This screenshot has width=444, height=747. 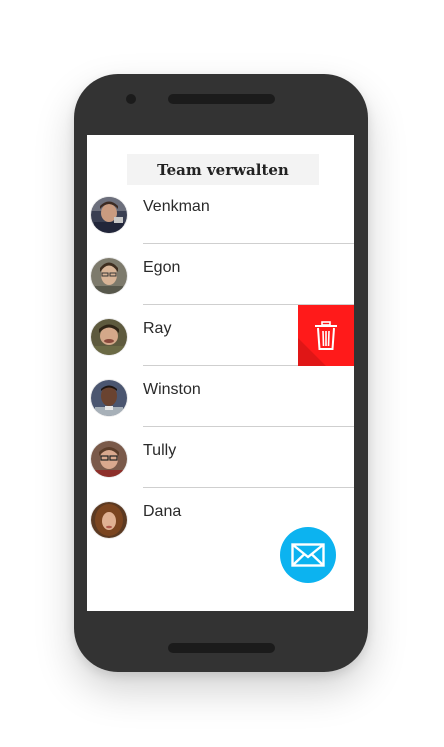 I want to click on team-member-row: Egon, so click(x=220, y=274).